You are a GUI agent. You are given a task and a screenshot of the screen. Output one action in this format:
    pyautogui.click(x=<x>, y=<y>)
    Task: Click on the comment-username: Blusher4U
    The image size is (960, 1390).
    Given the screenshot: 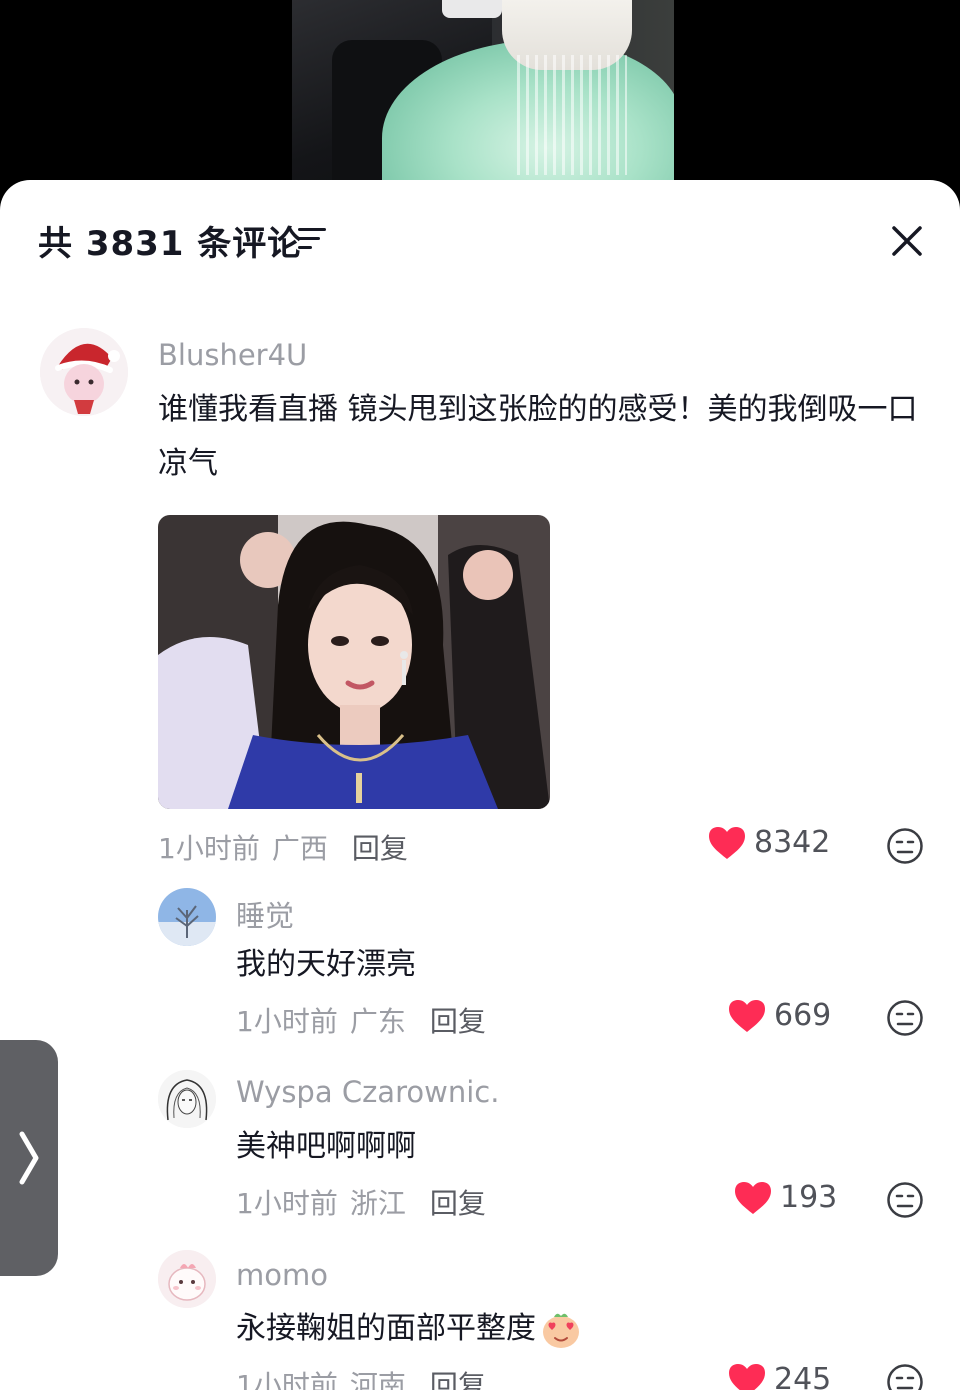 What is the action you would take?
    pyautogui.click(x=232, y=355)
    